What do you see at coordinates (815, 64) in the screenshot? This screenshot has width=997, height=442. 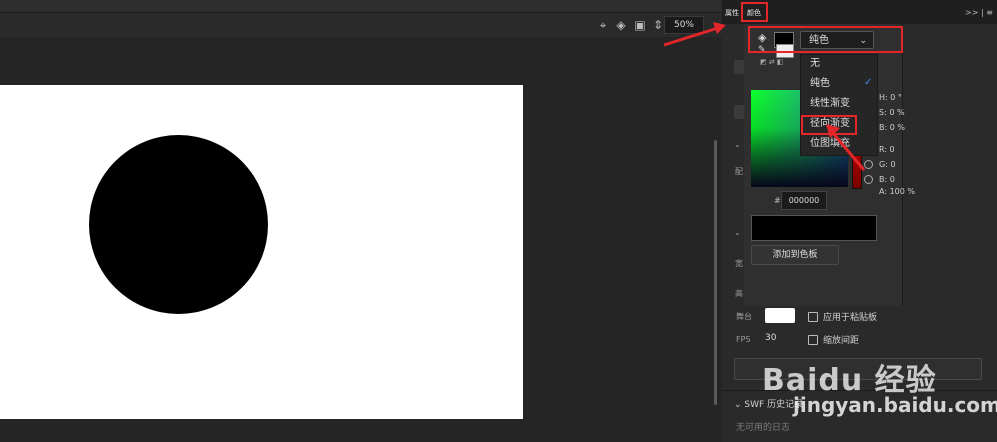 I see `option-none: 无` at bounding box center [815, 64].